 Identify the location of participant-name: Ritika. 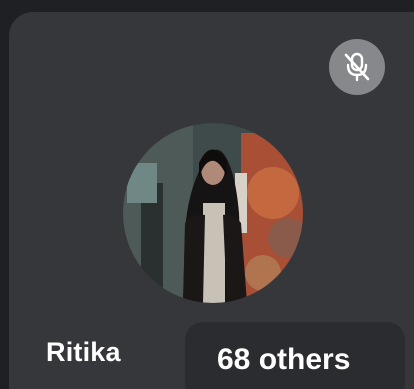
(83, 352).